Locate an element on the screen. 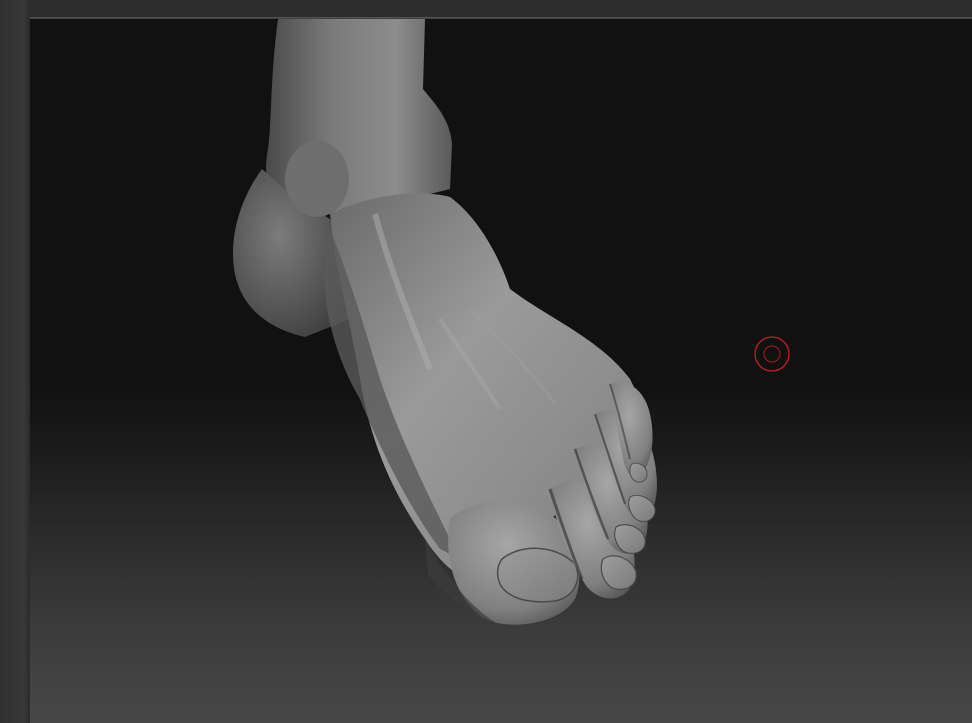 The height and width of the screenshot is (723, 972). brush-ring-icon is located at coordinates (772, 354).